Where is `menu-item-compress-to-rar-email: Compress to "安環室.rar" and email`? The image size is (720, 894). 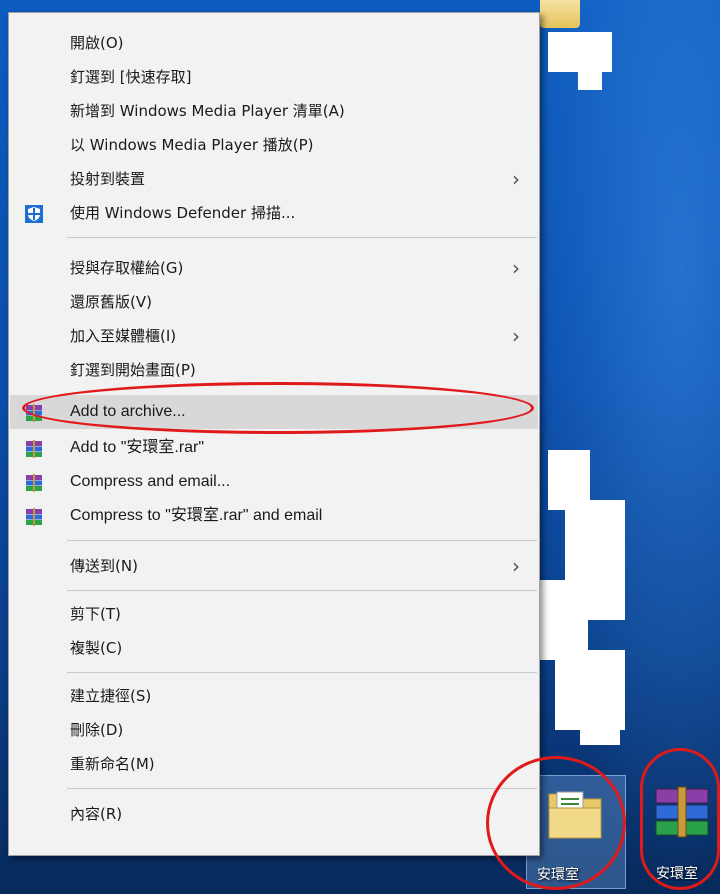
menu-item-compress-to-rar-email: Compress to "安環室.rar" and email is located at coordinates (274, 516).